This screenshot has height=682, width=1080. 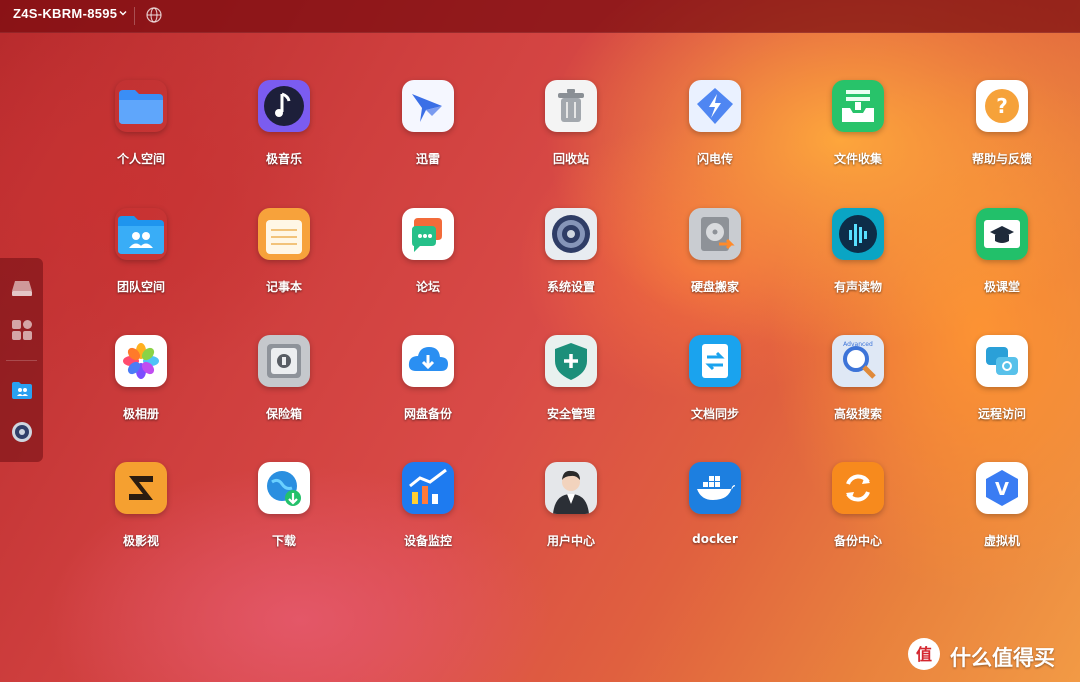 What do you see at coordinates (571, 135) in the screenshot?
I see `app-trash: 回收站` at bounding box center [571, 135].